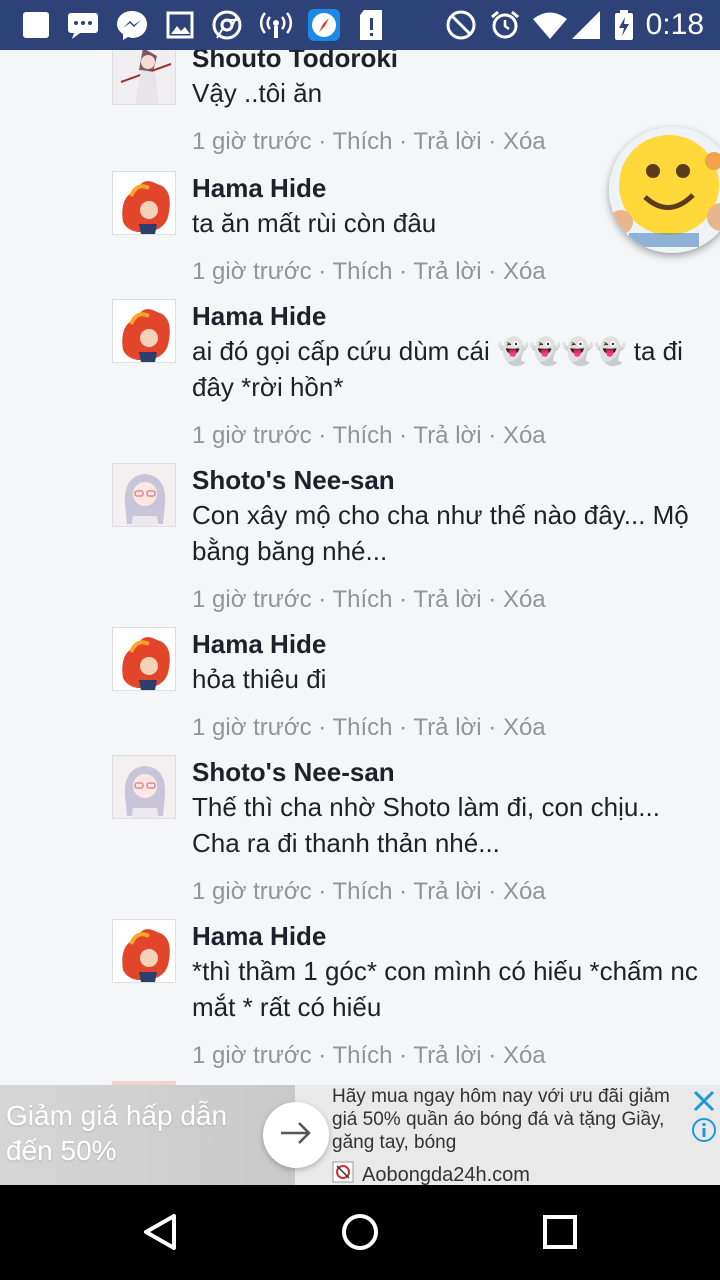 Image resolution: width=720 pixels, height=1280 pixels. I want to click on compass-app-icon, so click(324, 25).